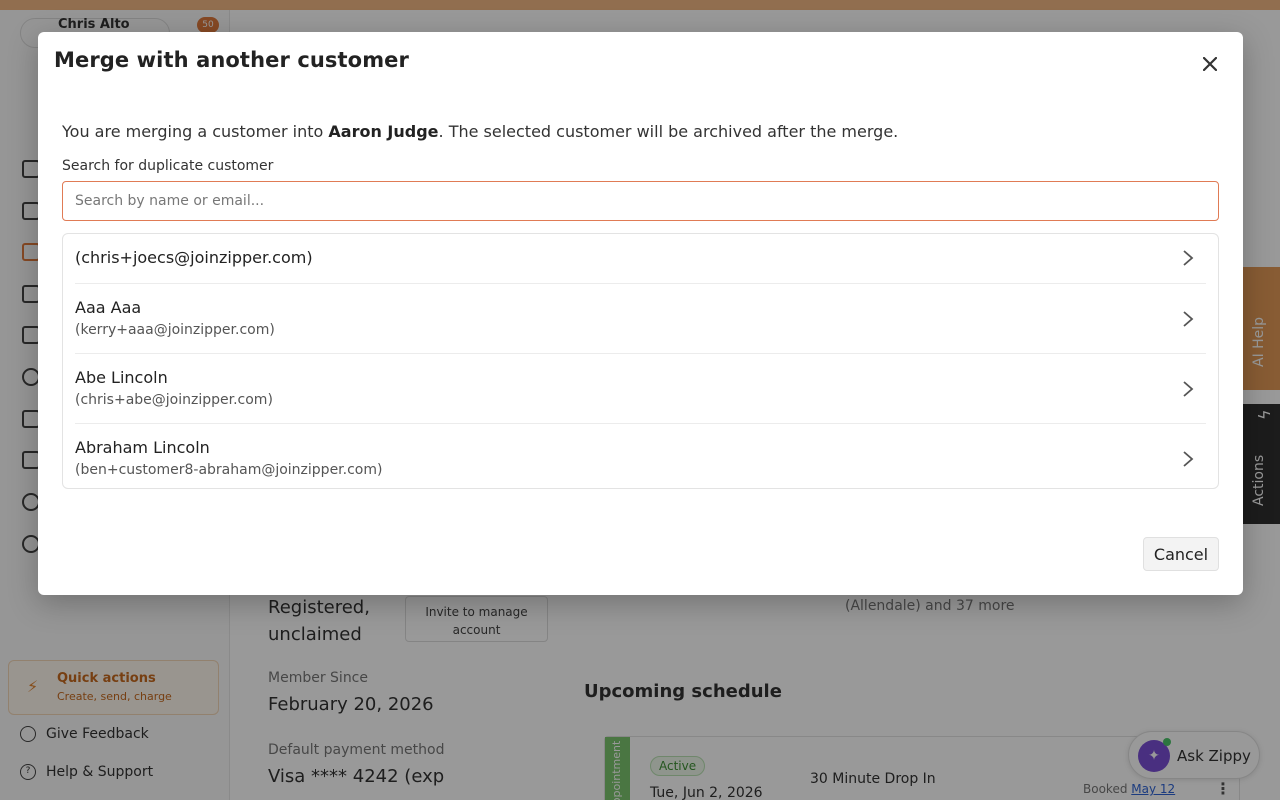 Image resolution: width=1280 pixels, height=800 pixels. I want to click on close-button, so click(1210, 64).